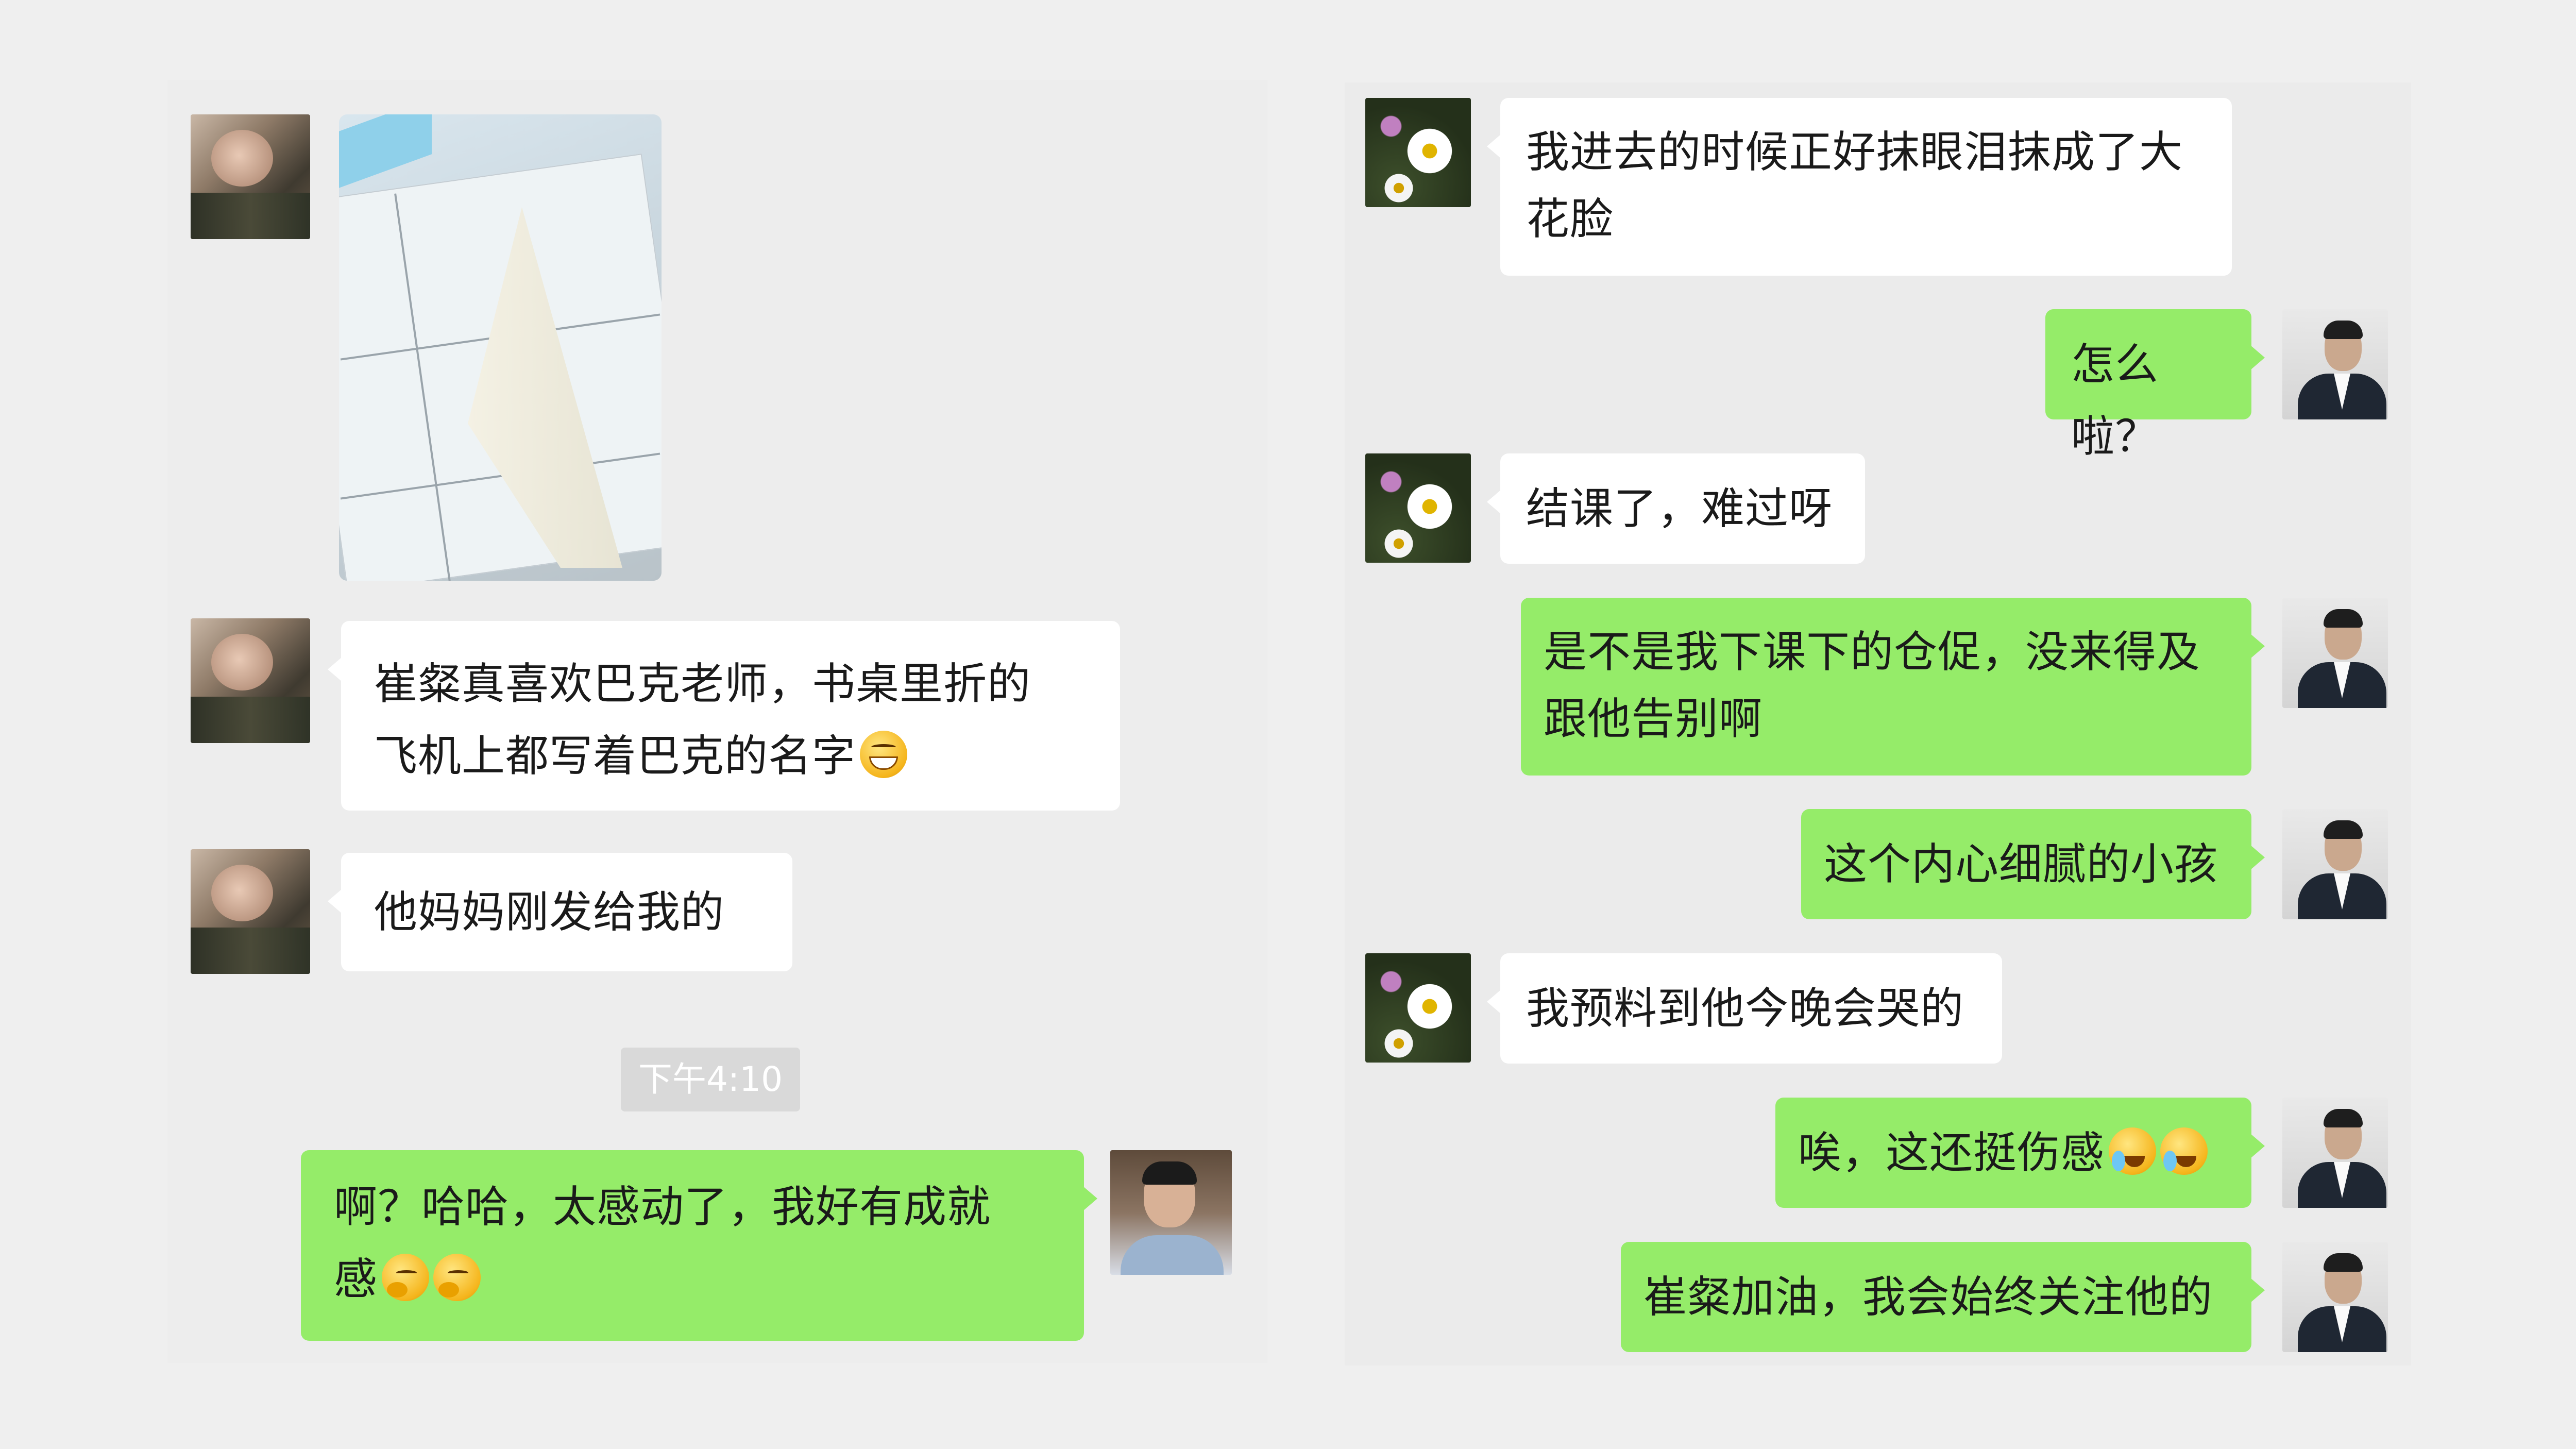  I want to click on message-text: 怎么啦？, so click(2115, 400).